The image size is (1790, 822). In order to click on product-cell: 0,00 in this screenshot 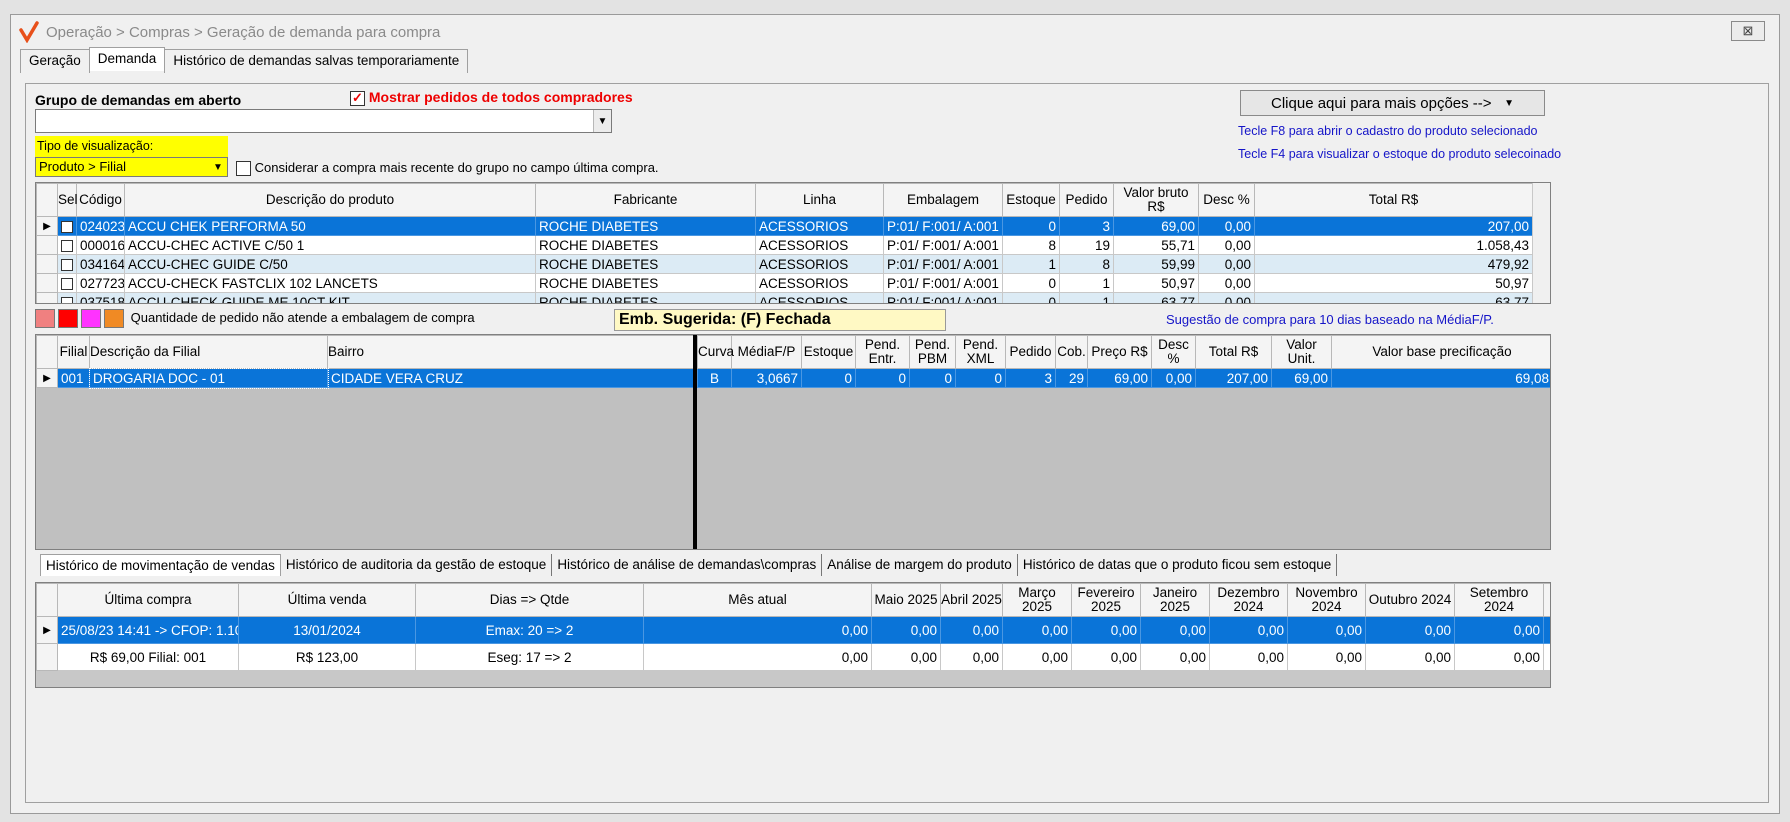, I will do `click(1226, 226)`.